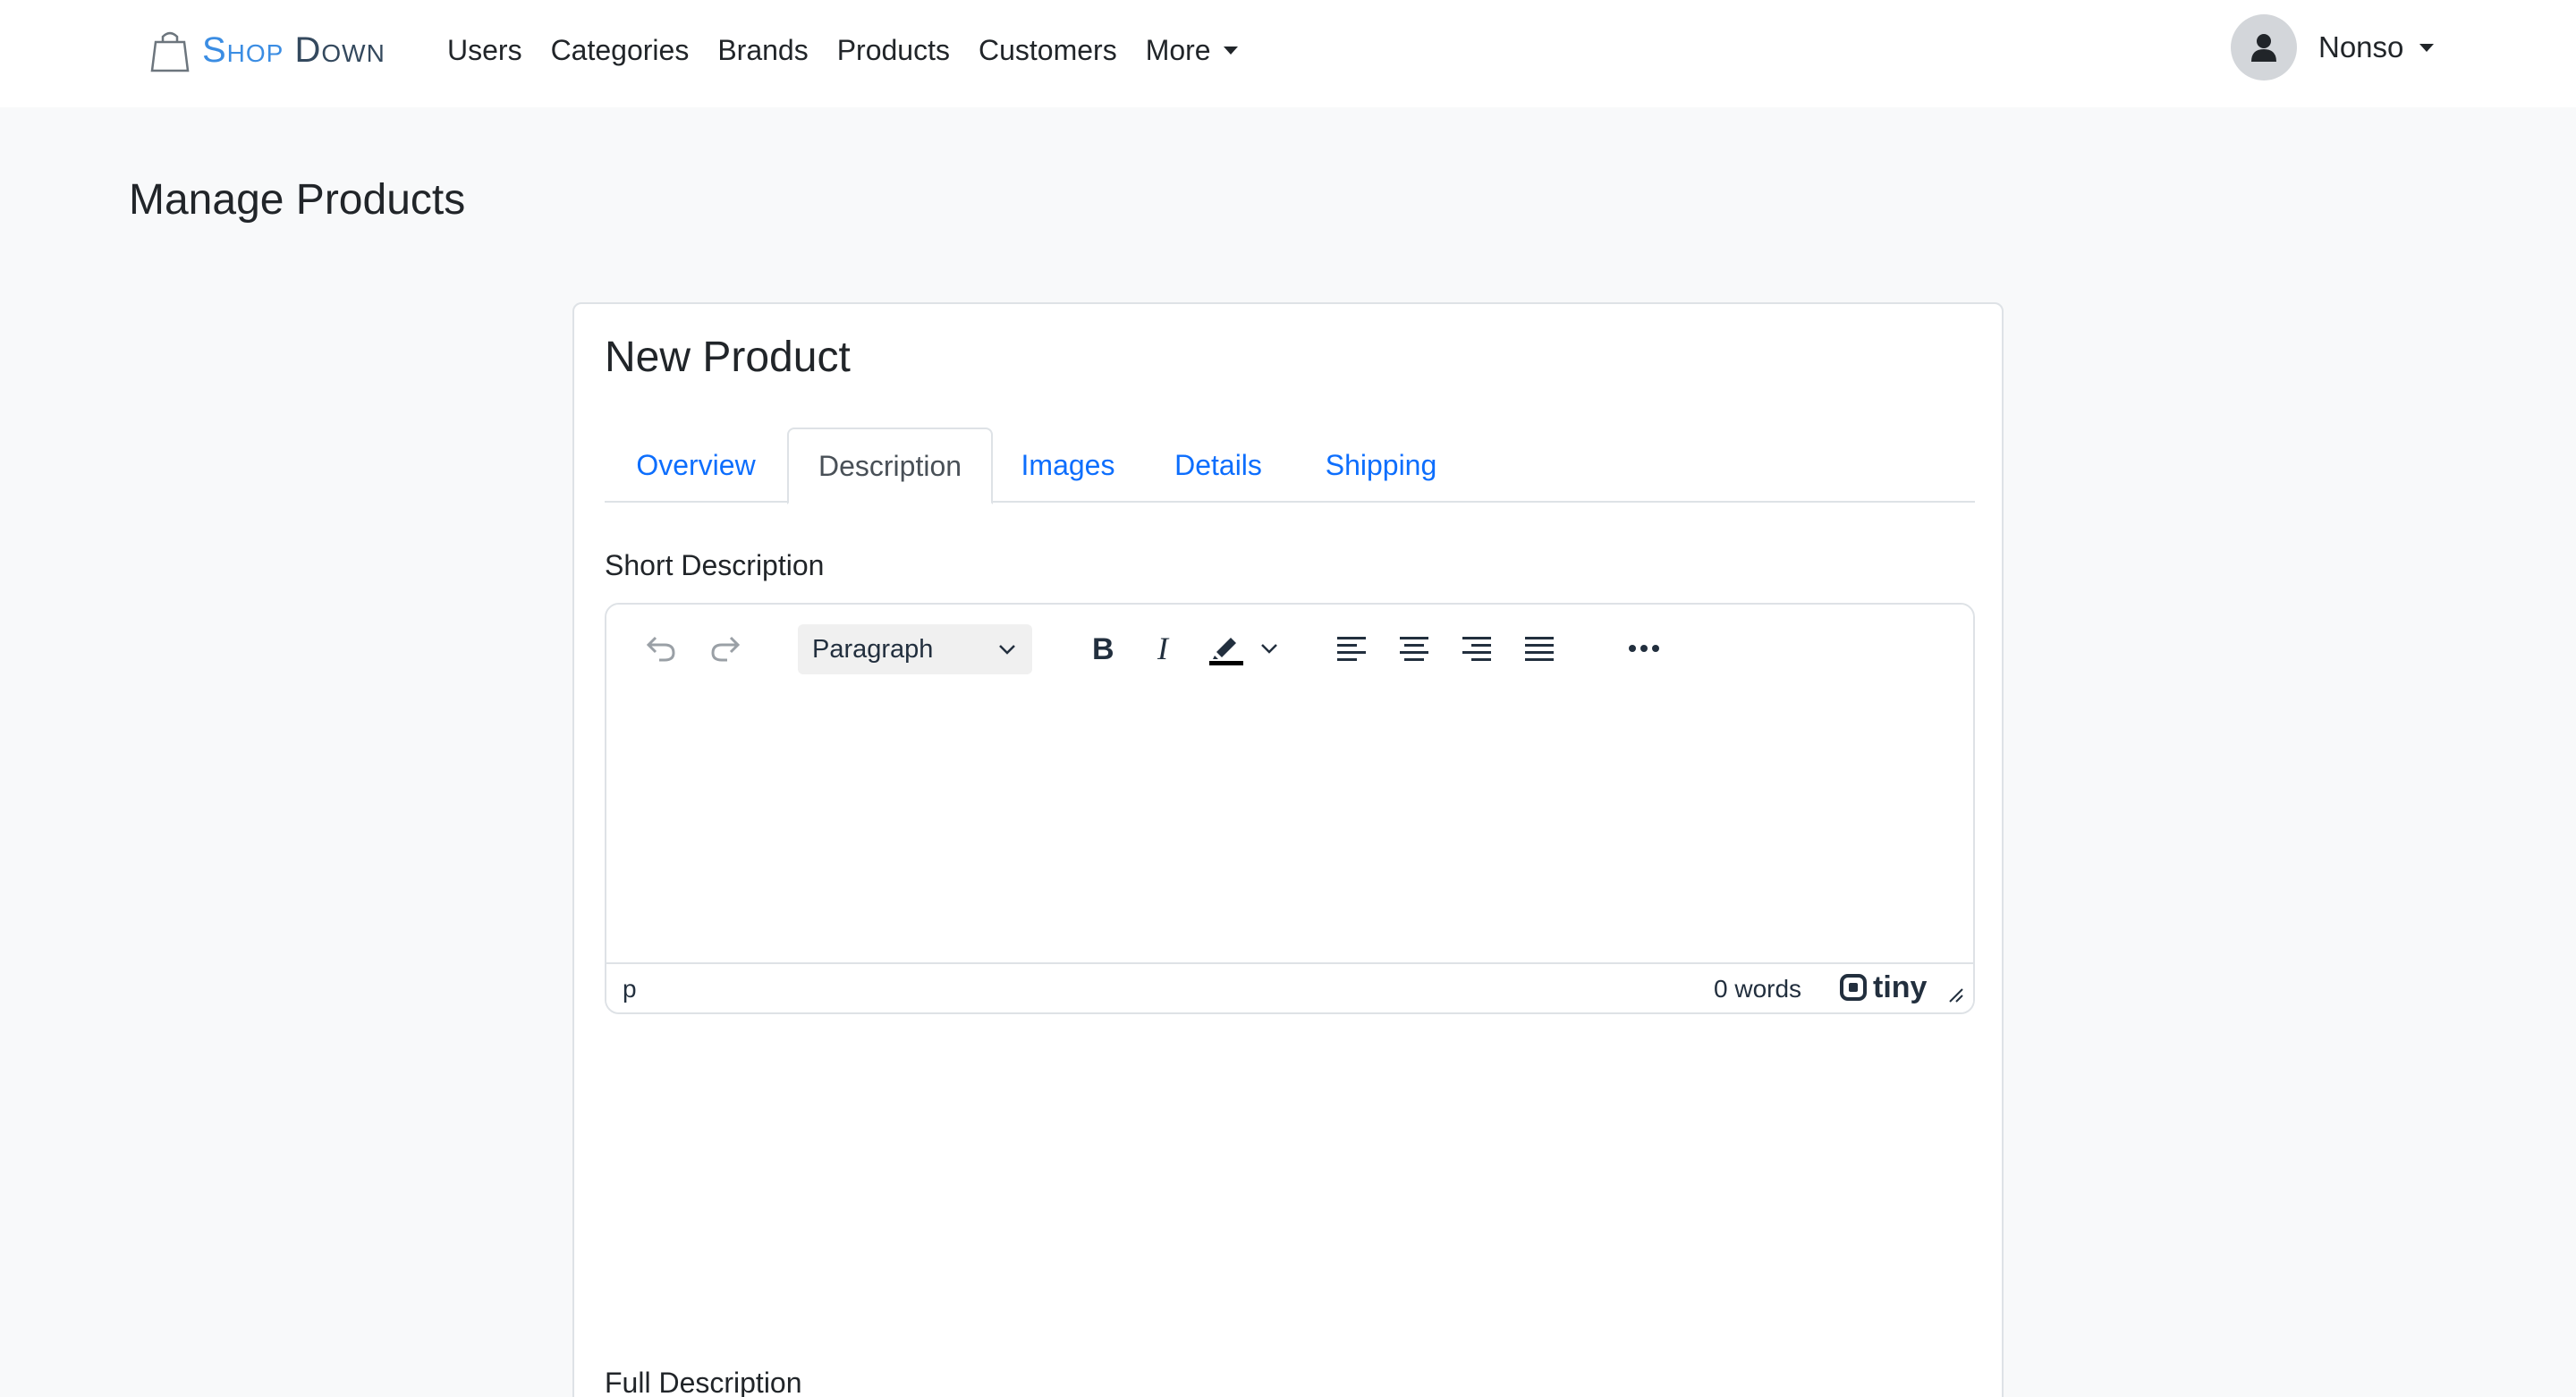  What do you see at coordinates (873, 649) in the screenshot?
I see `block-format-value: Paragraph` at bounding box center [873, 649].